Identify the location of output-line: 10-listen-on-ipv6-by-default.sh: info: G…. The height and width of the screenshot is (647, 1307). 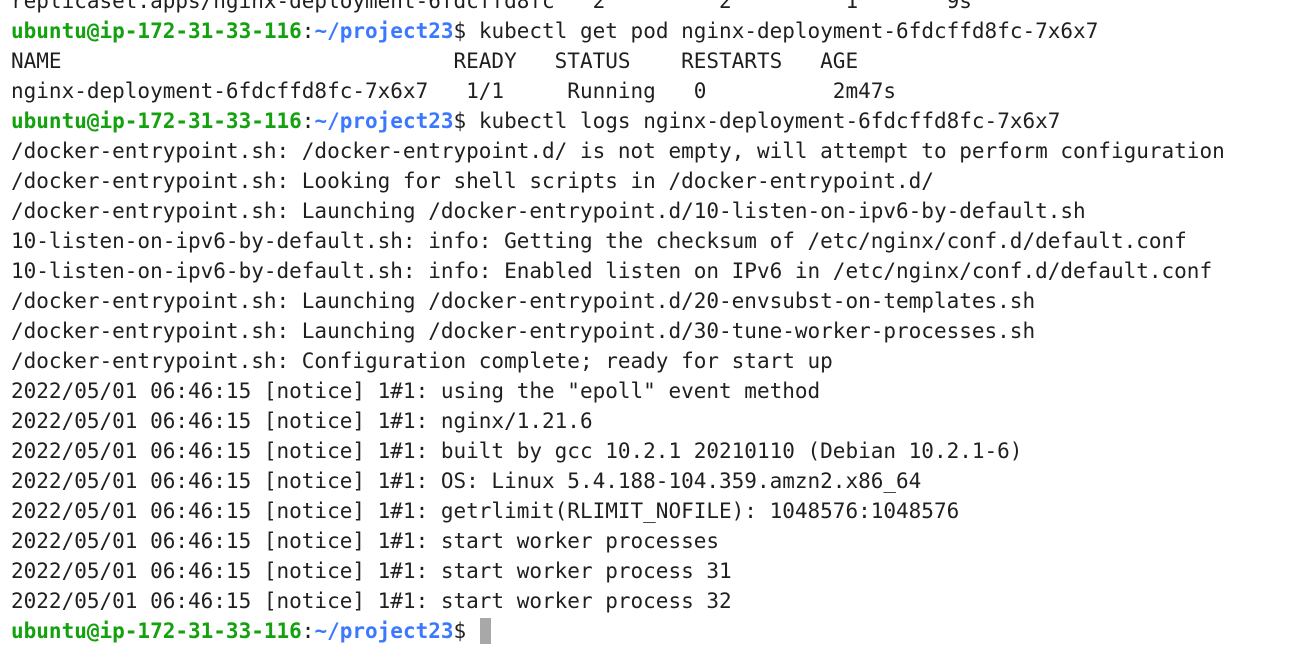
(599, 241).